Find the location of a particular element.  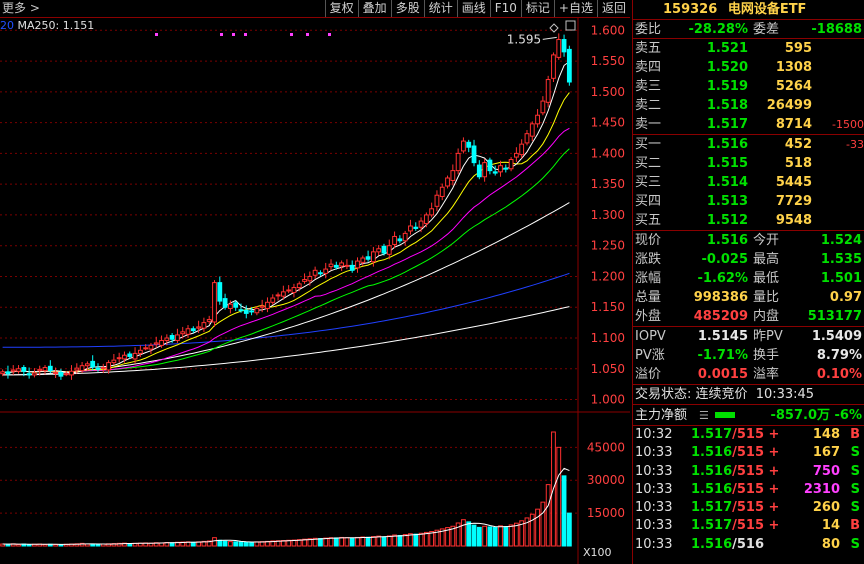

bid-row: 买四 1.513 7729 is located at coordinates (748, 201).